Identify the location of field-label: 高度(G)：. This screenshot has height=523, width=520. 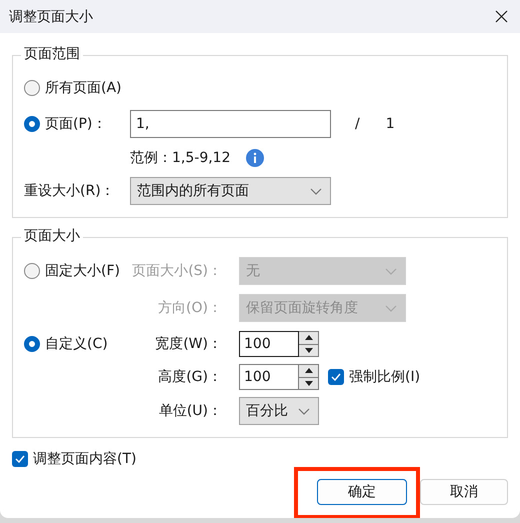
(189, 377).